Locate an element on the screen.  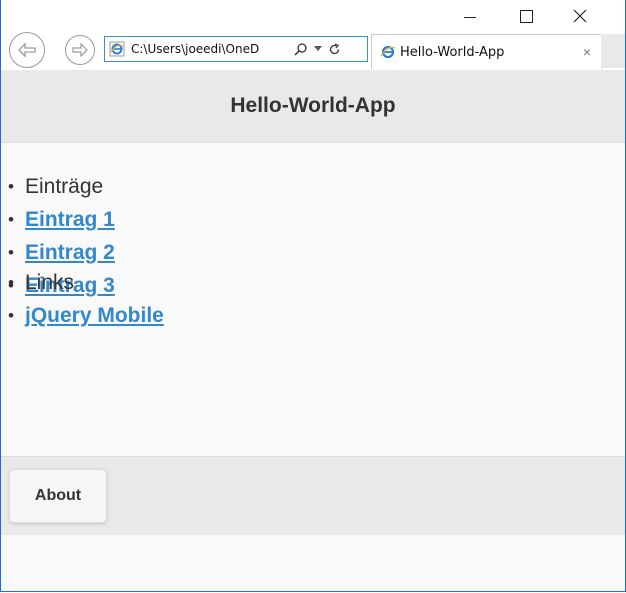
close-window-button is located at coordinates (580, 16).